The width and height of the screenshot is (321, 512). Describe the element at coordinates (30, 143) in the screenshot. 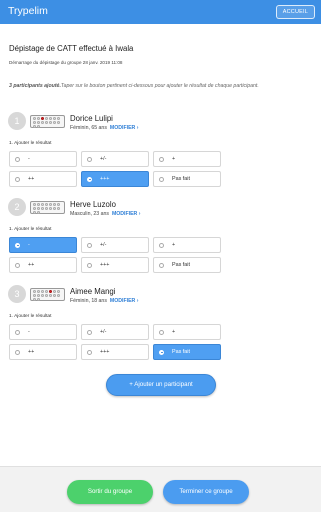

I see `result-label: 1. Ajouter le résultat` at that location.